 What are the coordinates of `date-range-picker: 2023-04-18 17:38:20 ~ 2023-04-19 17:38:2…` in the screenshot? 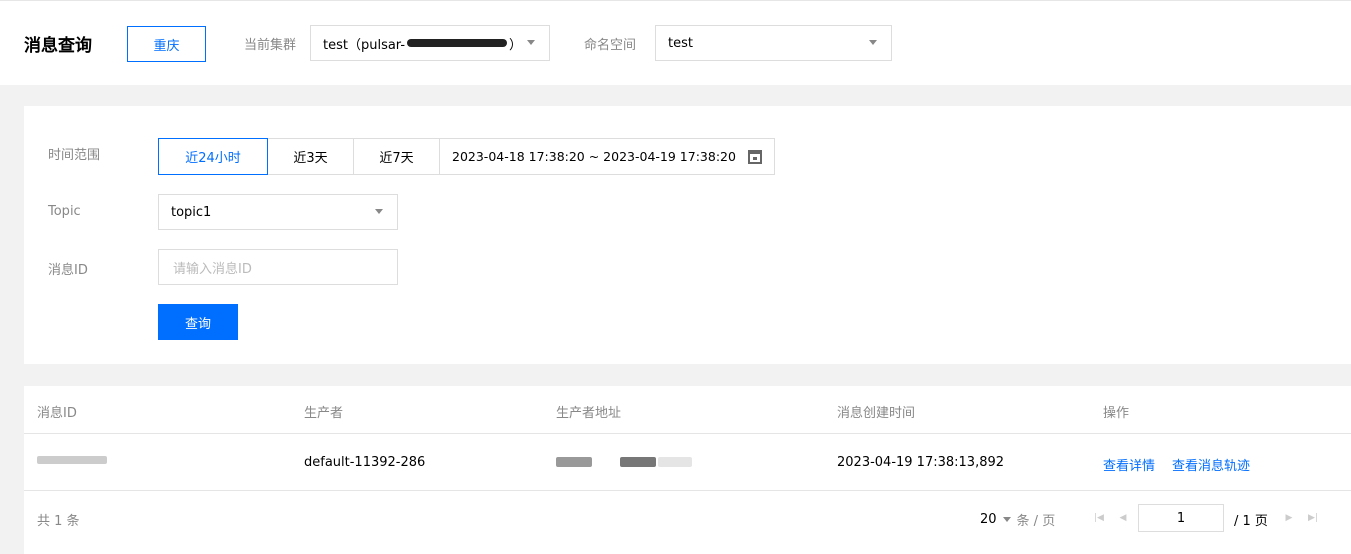 It's located at (607, 156).